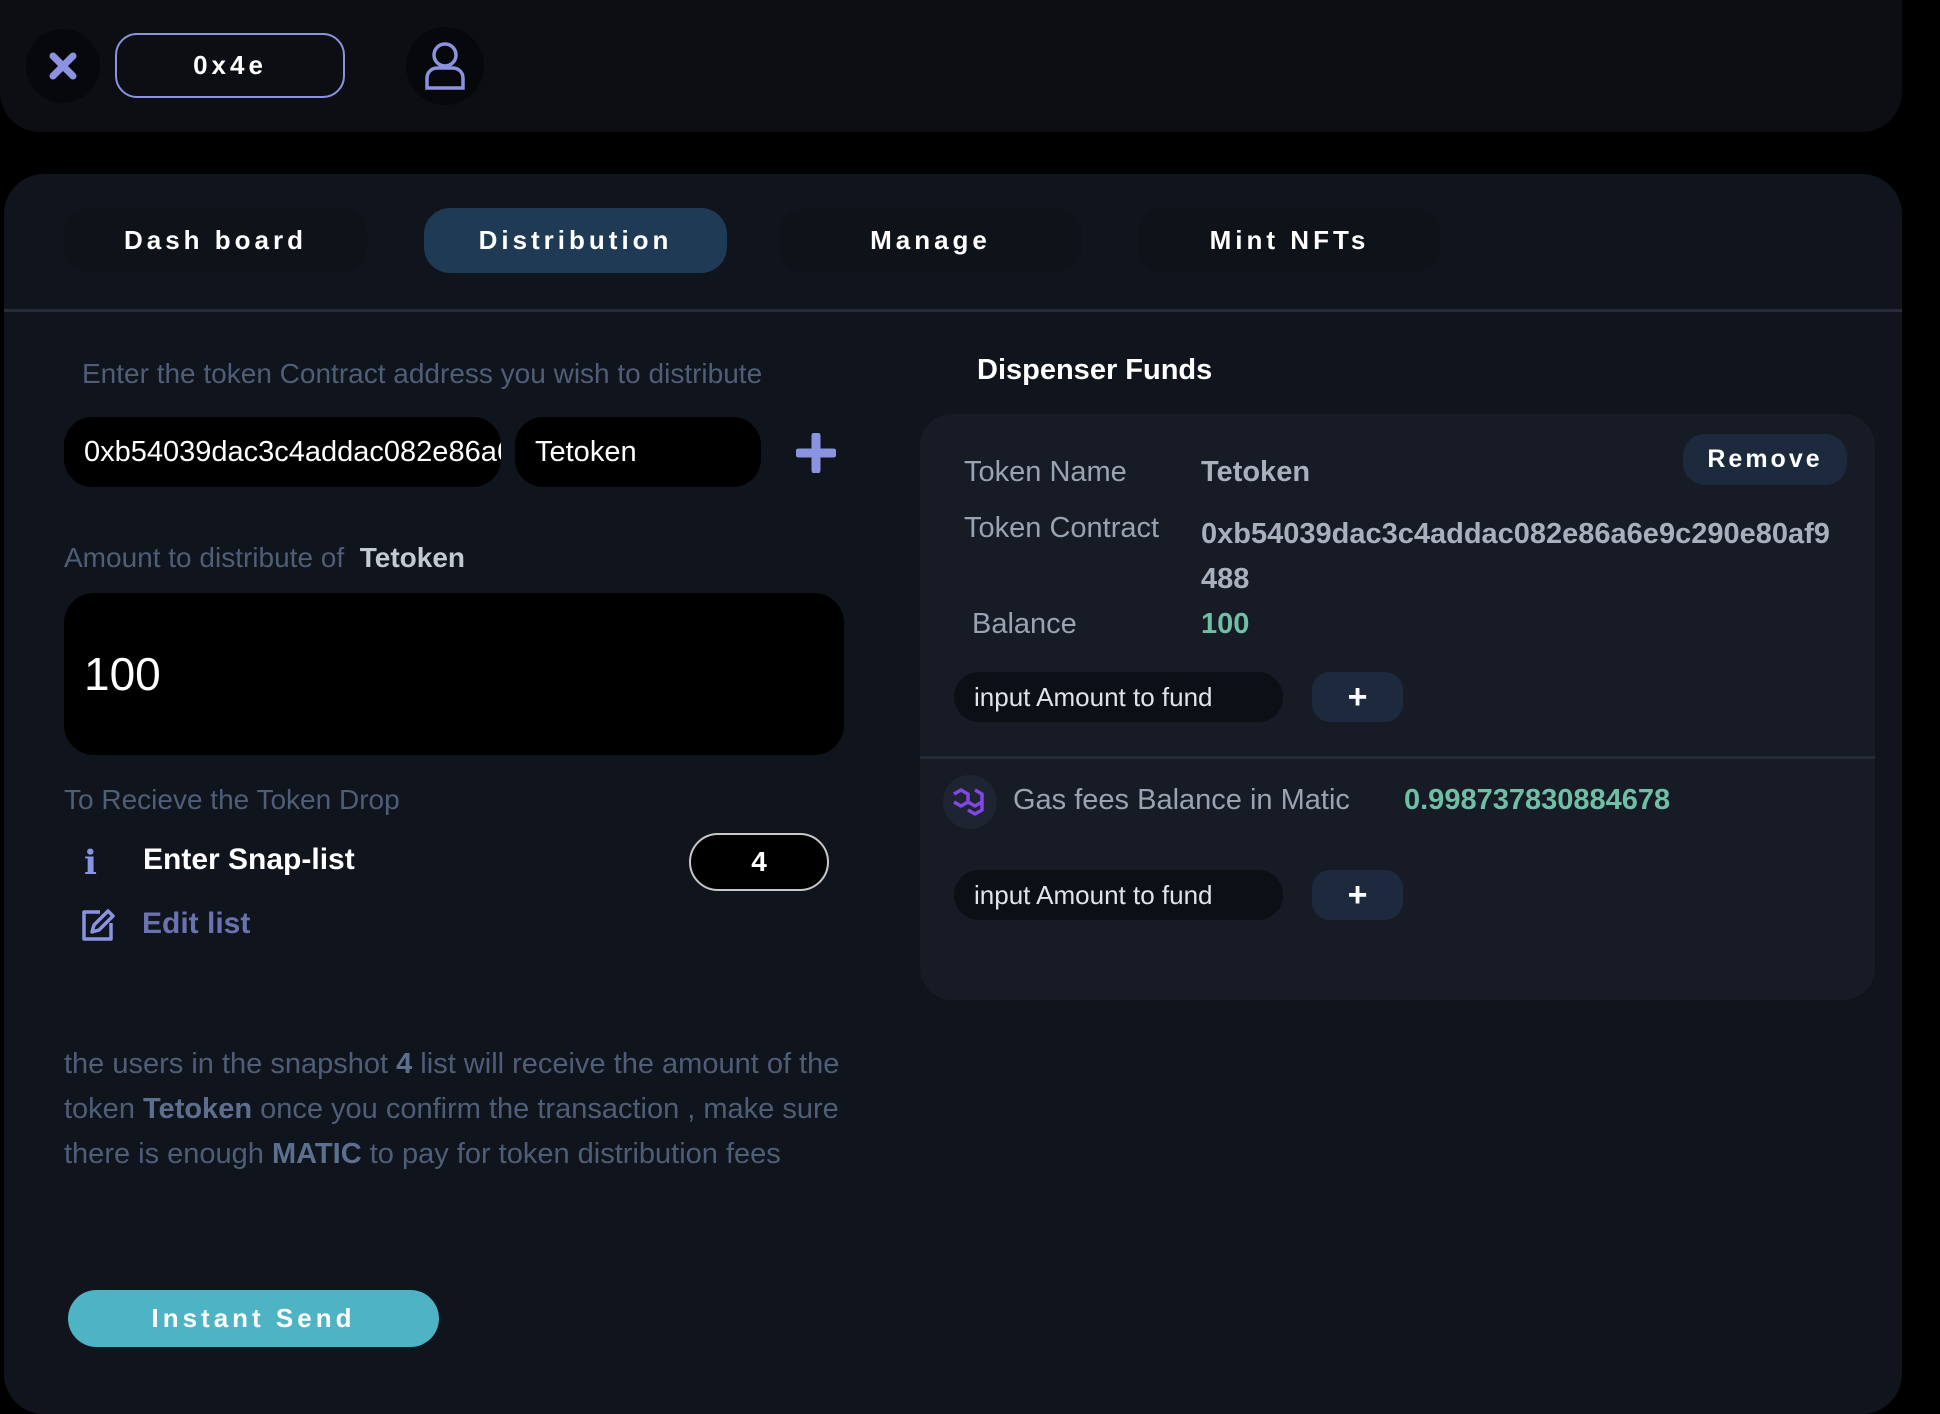  Describe the element at coordinates (316, 1154) in the screenshot. I see `note-currency: MATIC` at that location.